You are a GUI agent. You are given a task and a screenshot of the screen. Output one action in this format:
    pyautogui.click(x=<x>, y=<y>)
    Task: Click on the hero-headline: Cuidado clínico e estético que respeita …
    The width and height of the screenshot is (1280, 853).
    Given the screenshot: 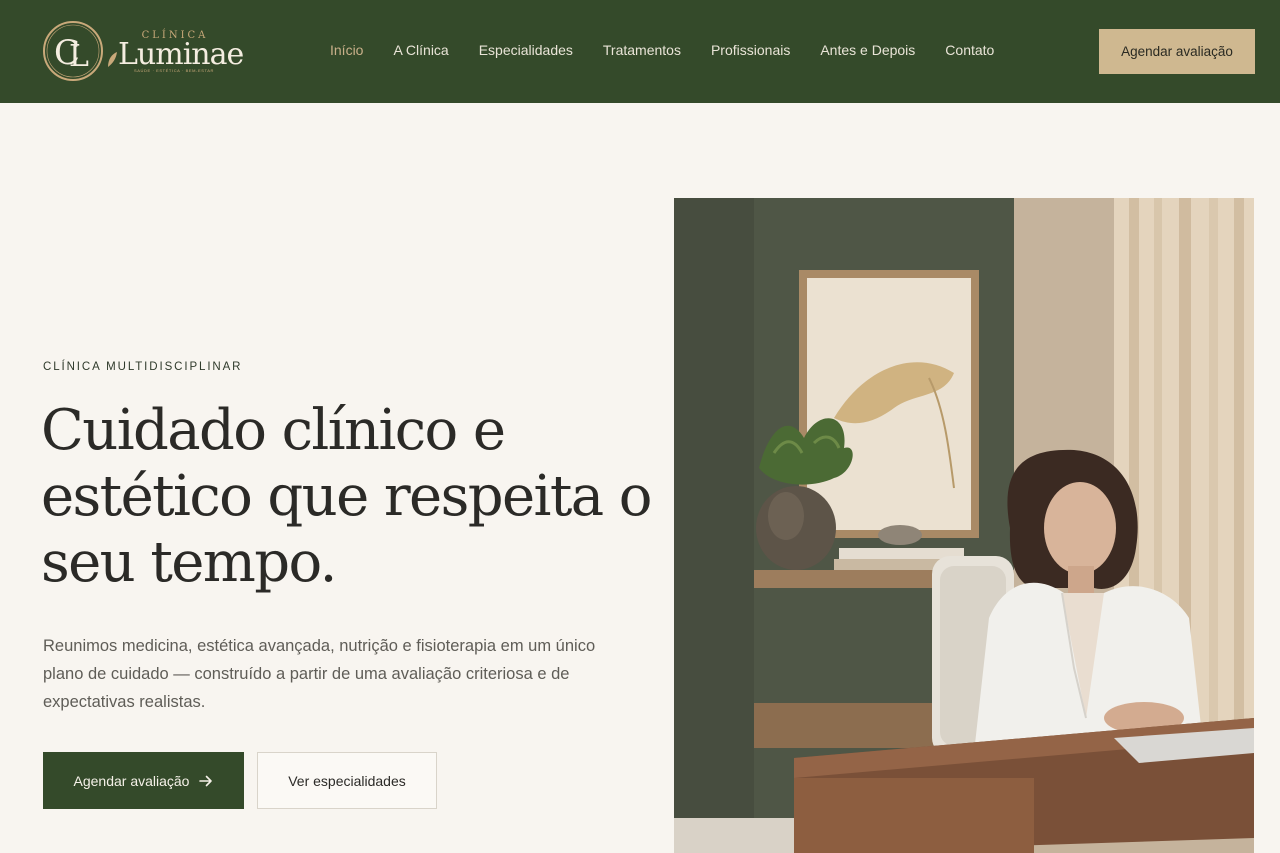 What is the action you would take?
    pyautogui.click(x=346, y=497)
    